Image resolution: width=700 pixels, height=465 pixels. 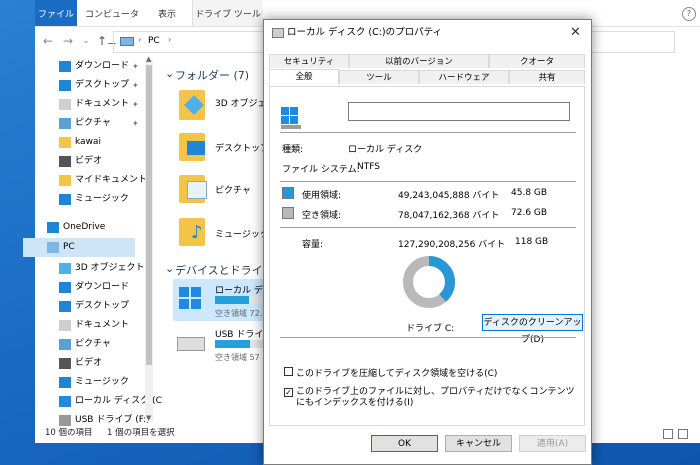 I want to click on dialog-titlebar: ローカル ディスク (C:)のプロパティ ✕, so click(x=427, y=33).